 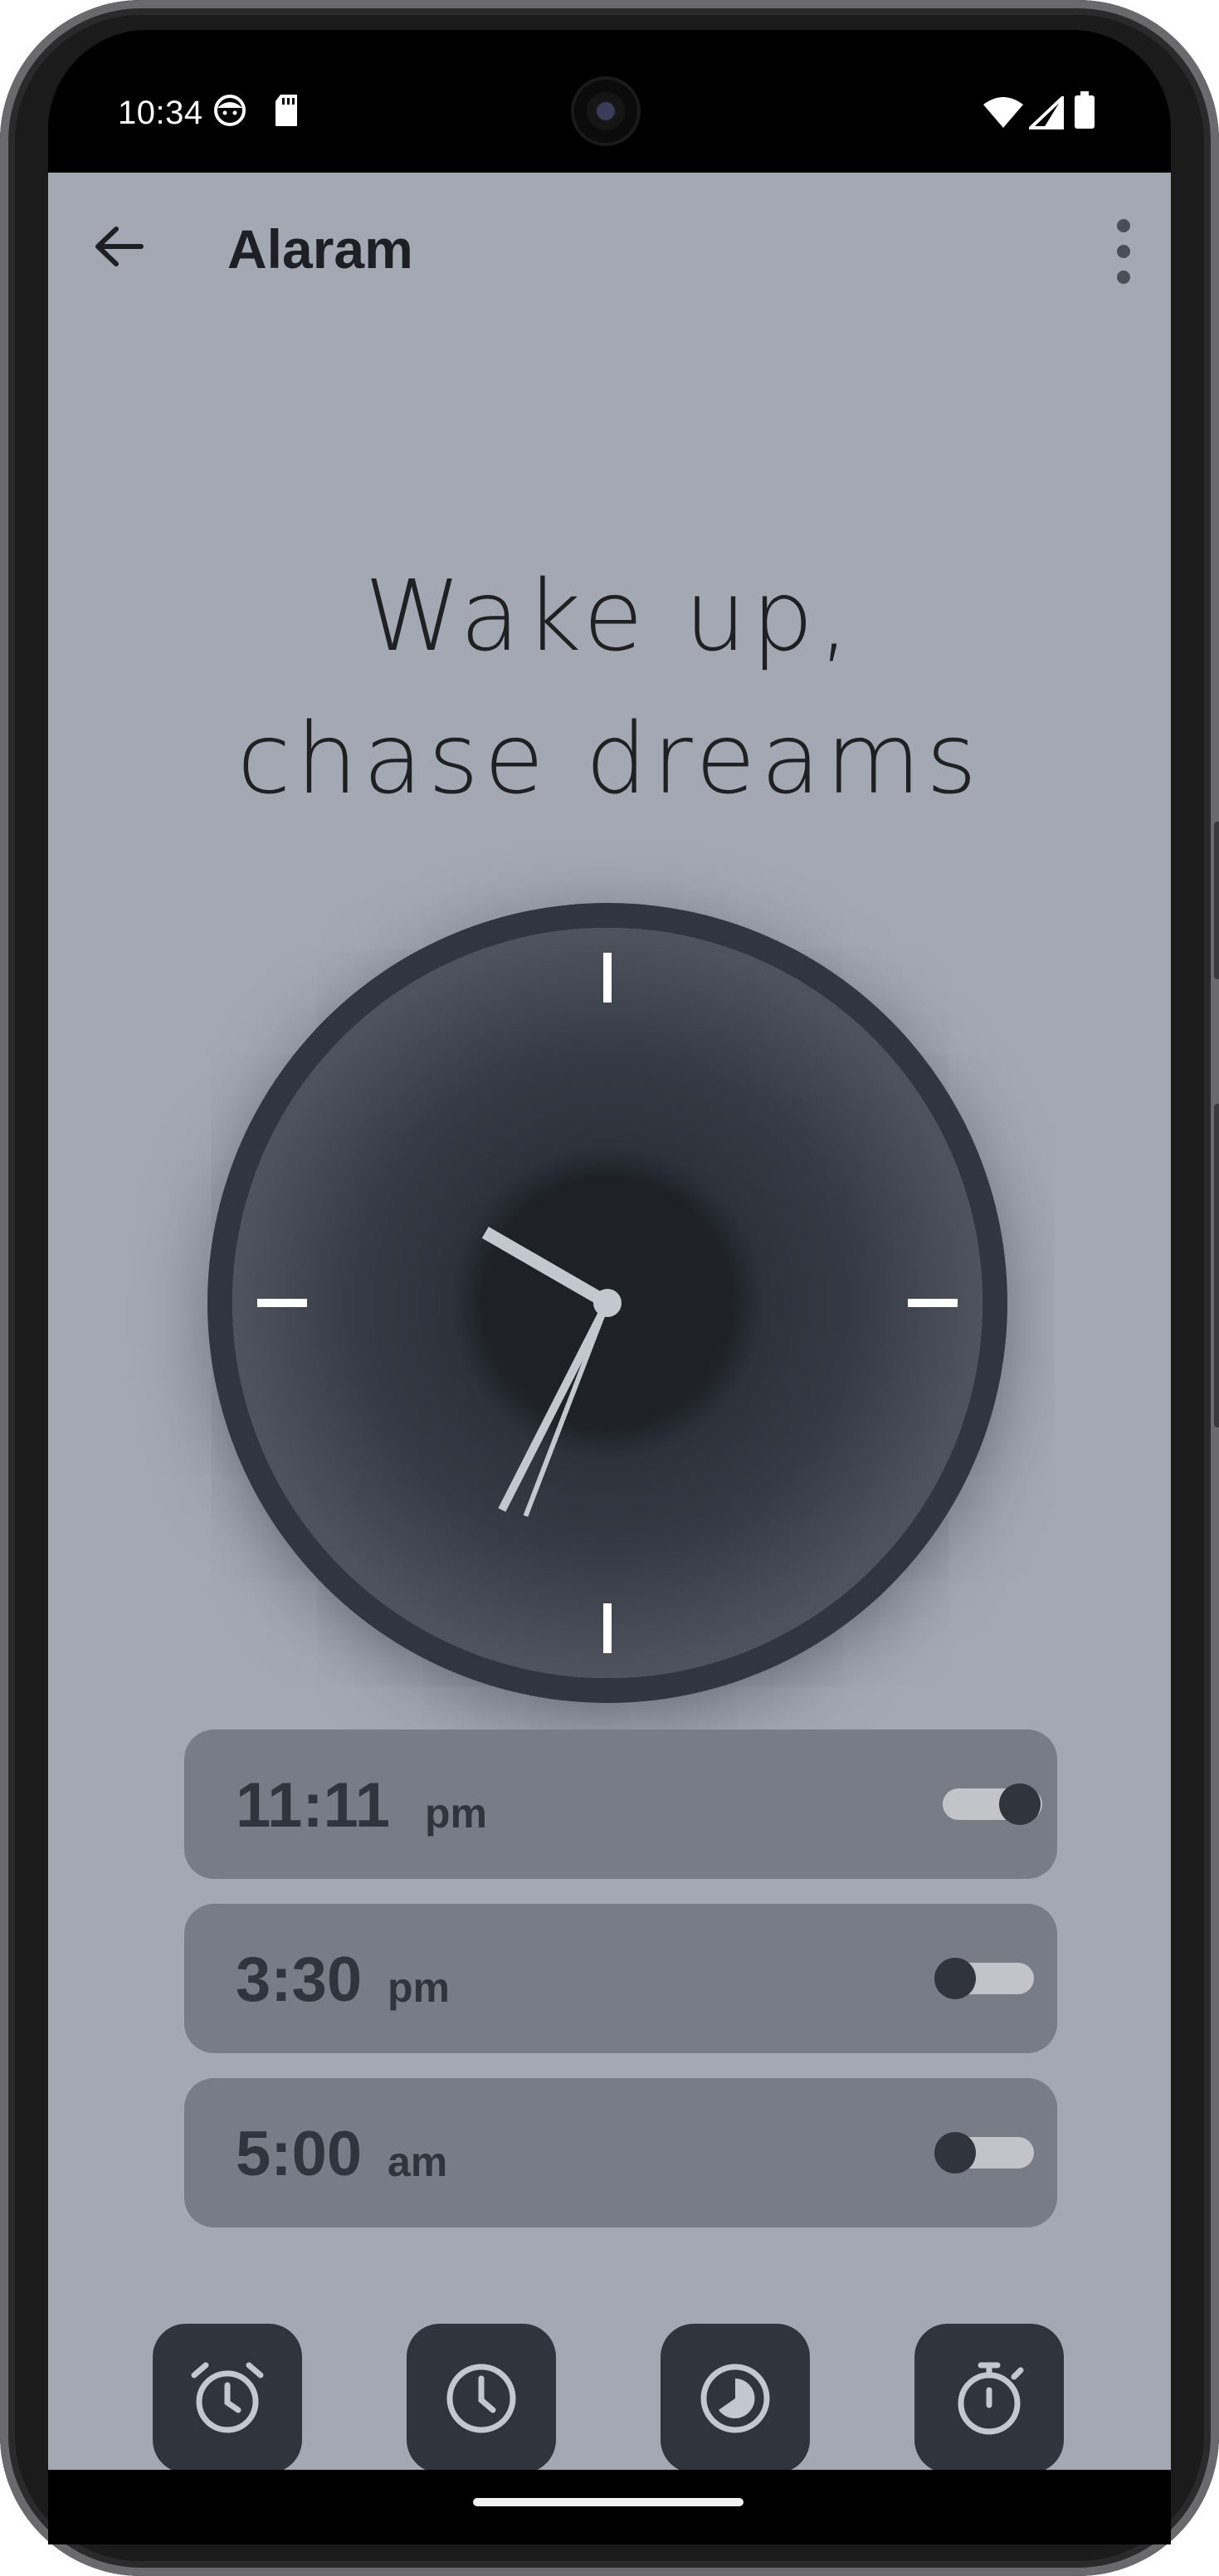 What do you see at coordinates (299, 2154) in the screenshot?
I see `alarm-time: 5:00` at bounding box center [299, 2154].